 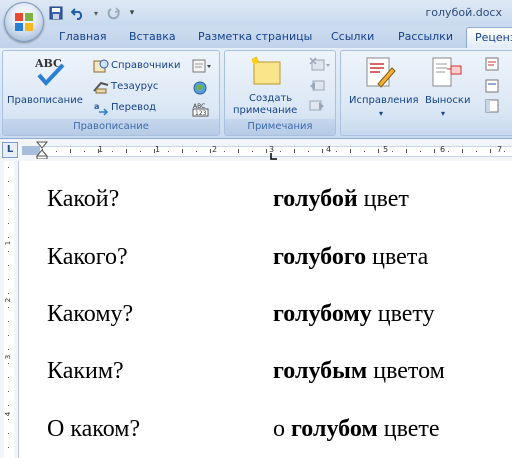 I want to click on answer-suffix: цветом, so click(x=406, y=371).